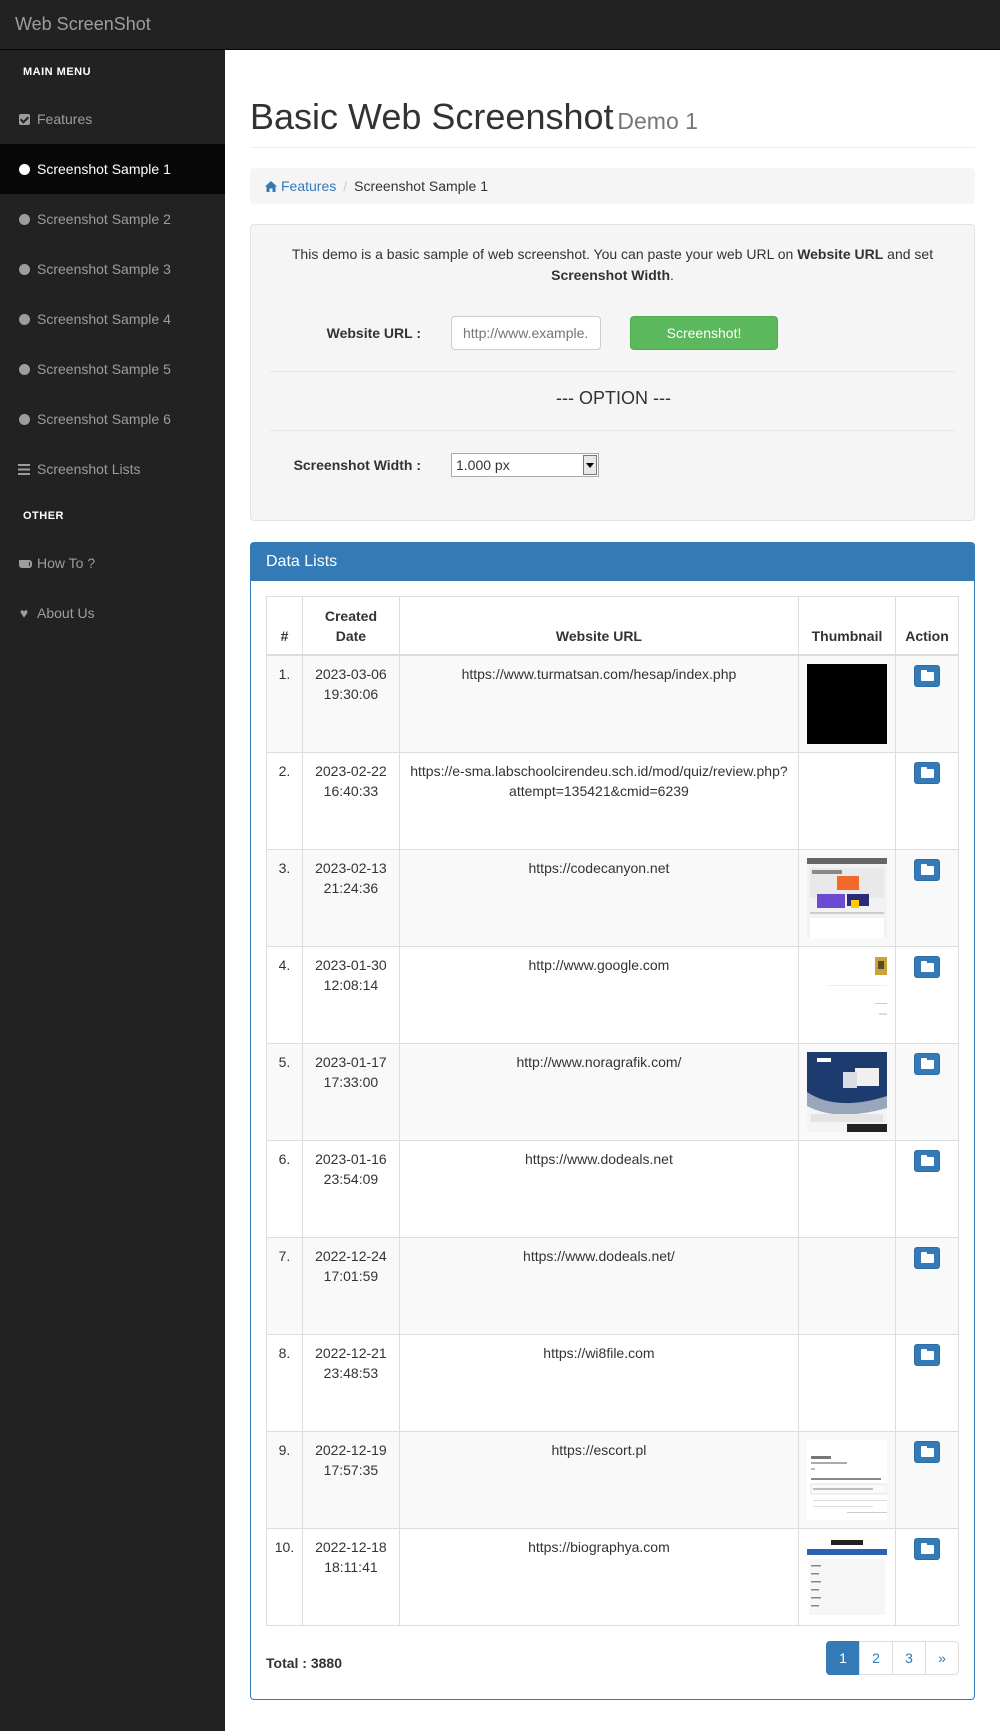 This screenshot has height=1731, width=1000. I want to click on row-number: 9., so click(284, 1479).